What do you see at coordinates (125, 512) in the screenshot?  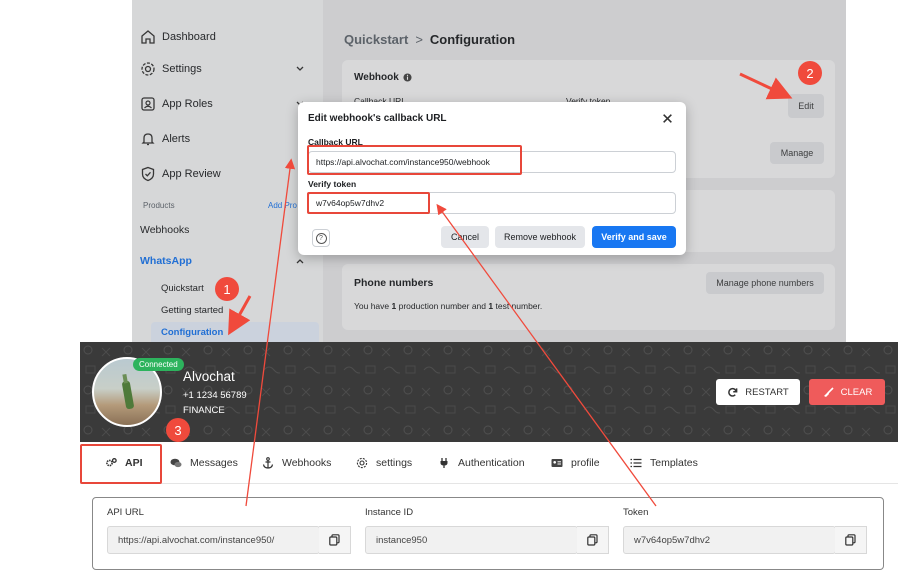 I see `api-url-label: API URL` at bounding box center [125, 512].